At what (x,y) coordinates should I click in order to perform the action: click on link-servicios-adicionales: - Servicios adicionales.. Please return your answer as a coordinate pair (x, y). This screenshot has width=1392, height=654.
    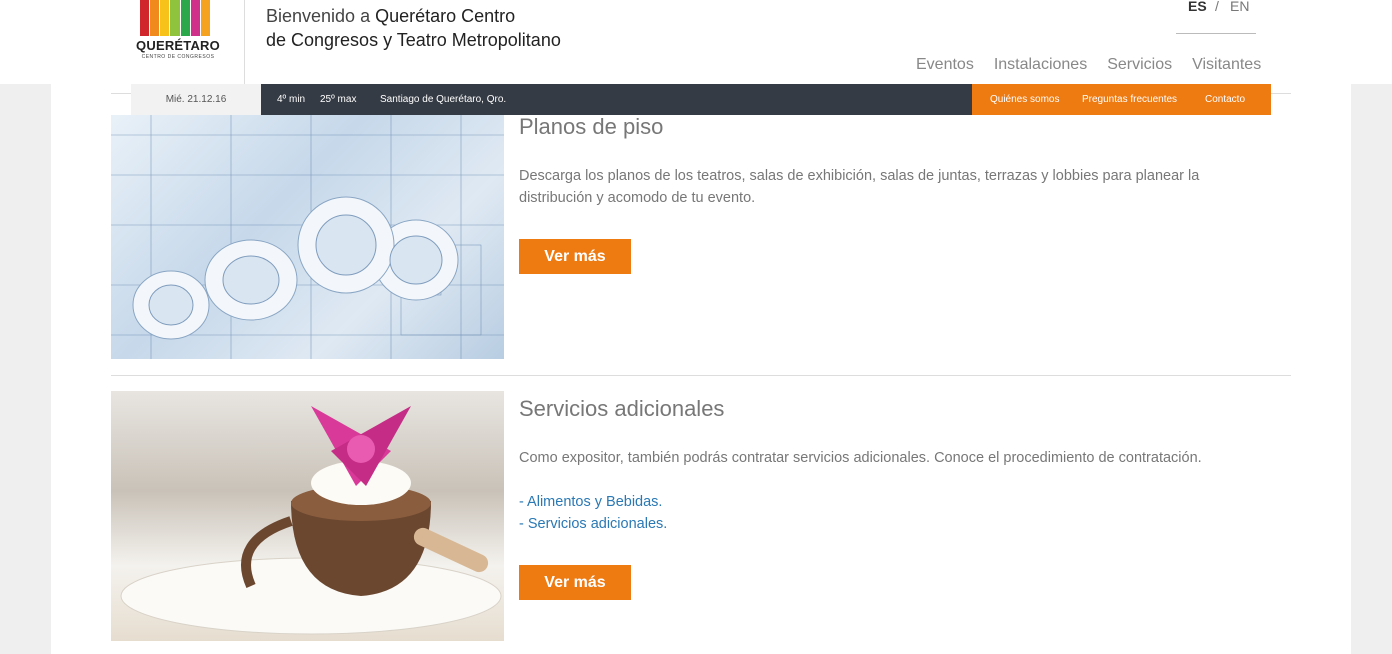
    Looking at the image, I should click on (879, 524).